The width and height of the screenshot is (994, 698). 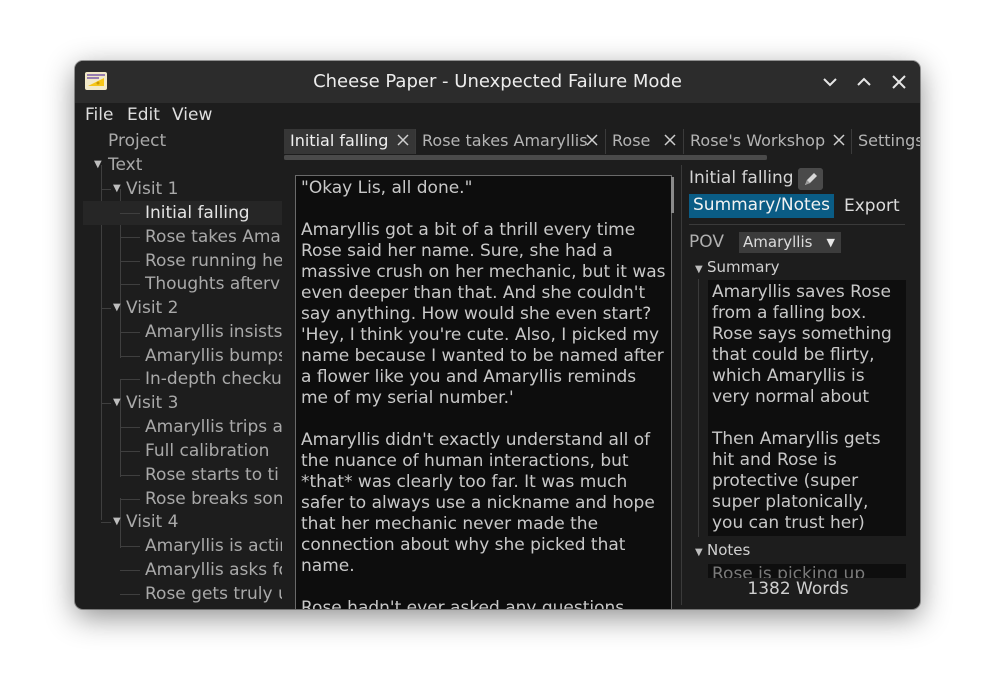 I want to click on tab-label: Rose takes Amaryllis, so click(x=505, y=140).